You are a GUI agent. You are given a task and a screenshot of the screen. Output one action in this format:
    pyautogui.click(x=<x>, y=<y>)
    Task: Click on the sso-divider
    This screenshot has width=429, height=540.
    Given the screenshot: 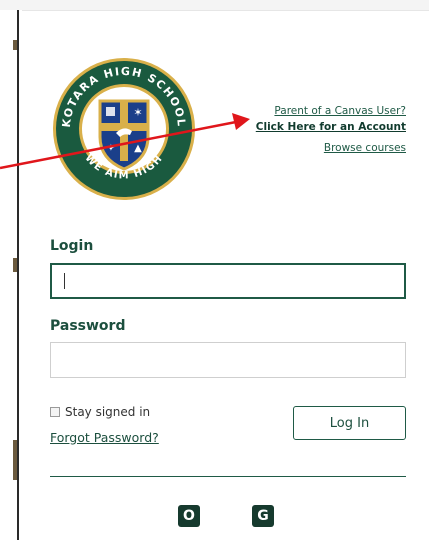 What is the action you would take?
    pyautogui.click(x=228, y=476)
    